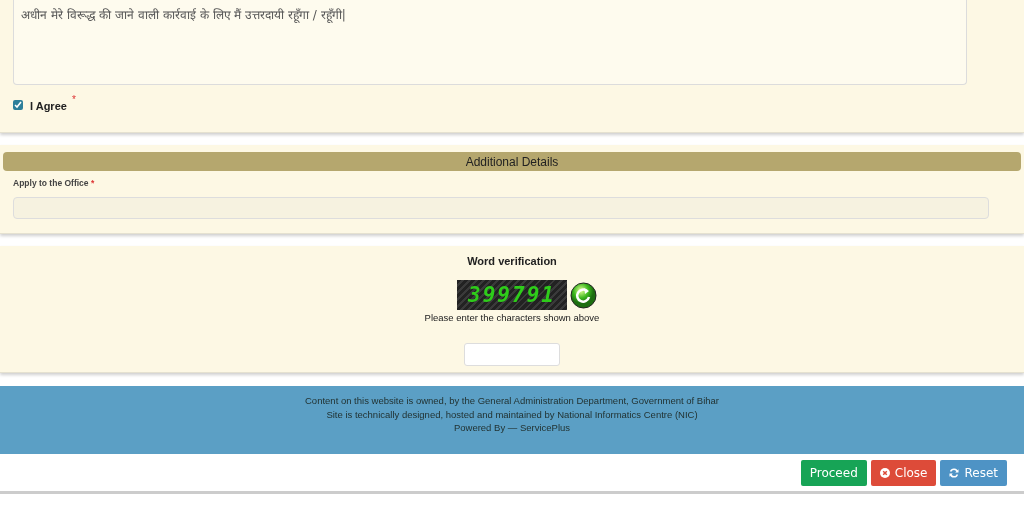  Describe the element at coordinates (512, 261) in the screenshot. I see `section-title: Word verification` at that location.